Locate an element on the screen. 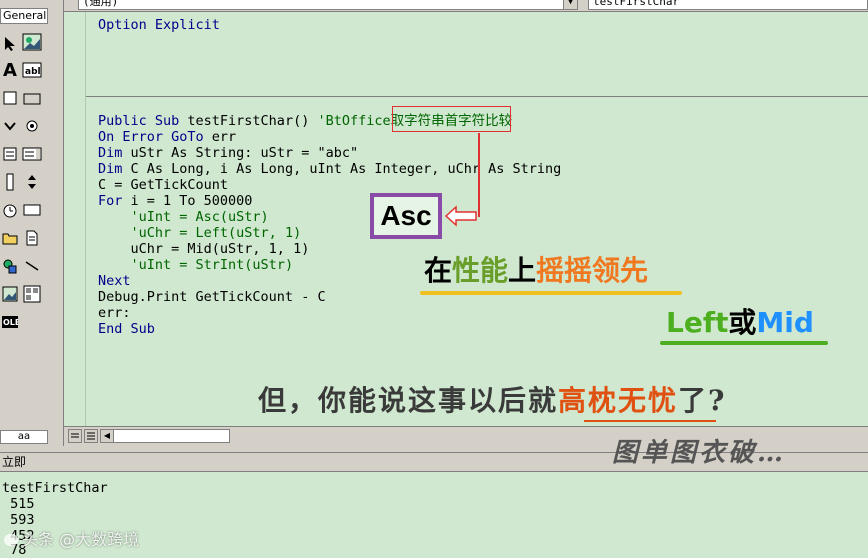  svg-text: abl is located at coordinates (33, 72).